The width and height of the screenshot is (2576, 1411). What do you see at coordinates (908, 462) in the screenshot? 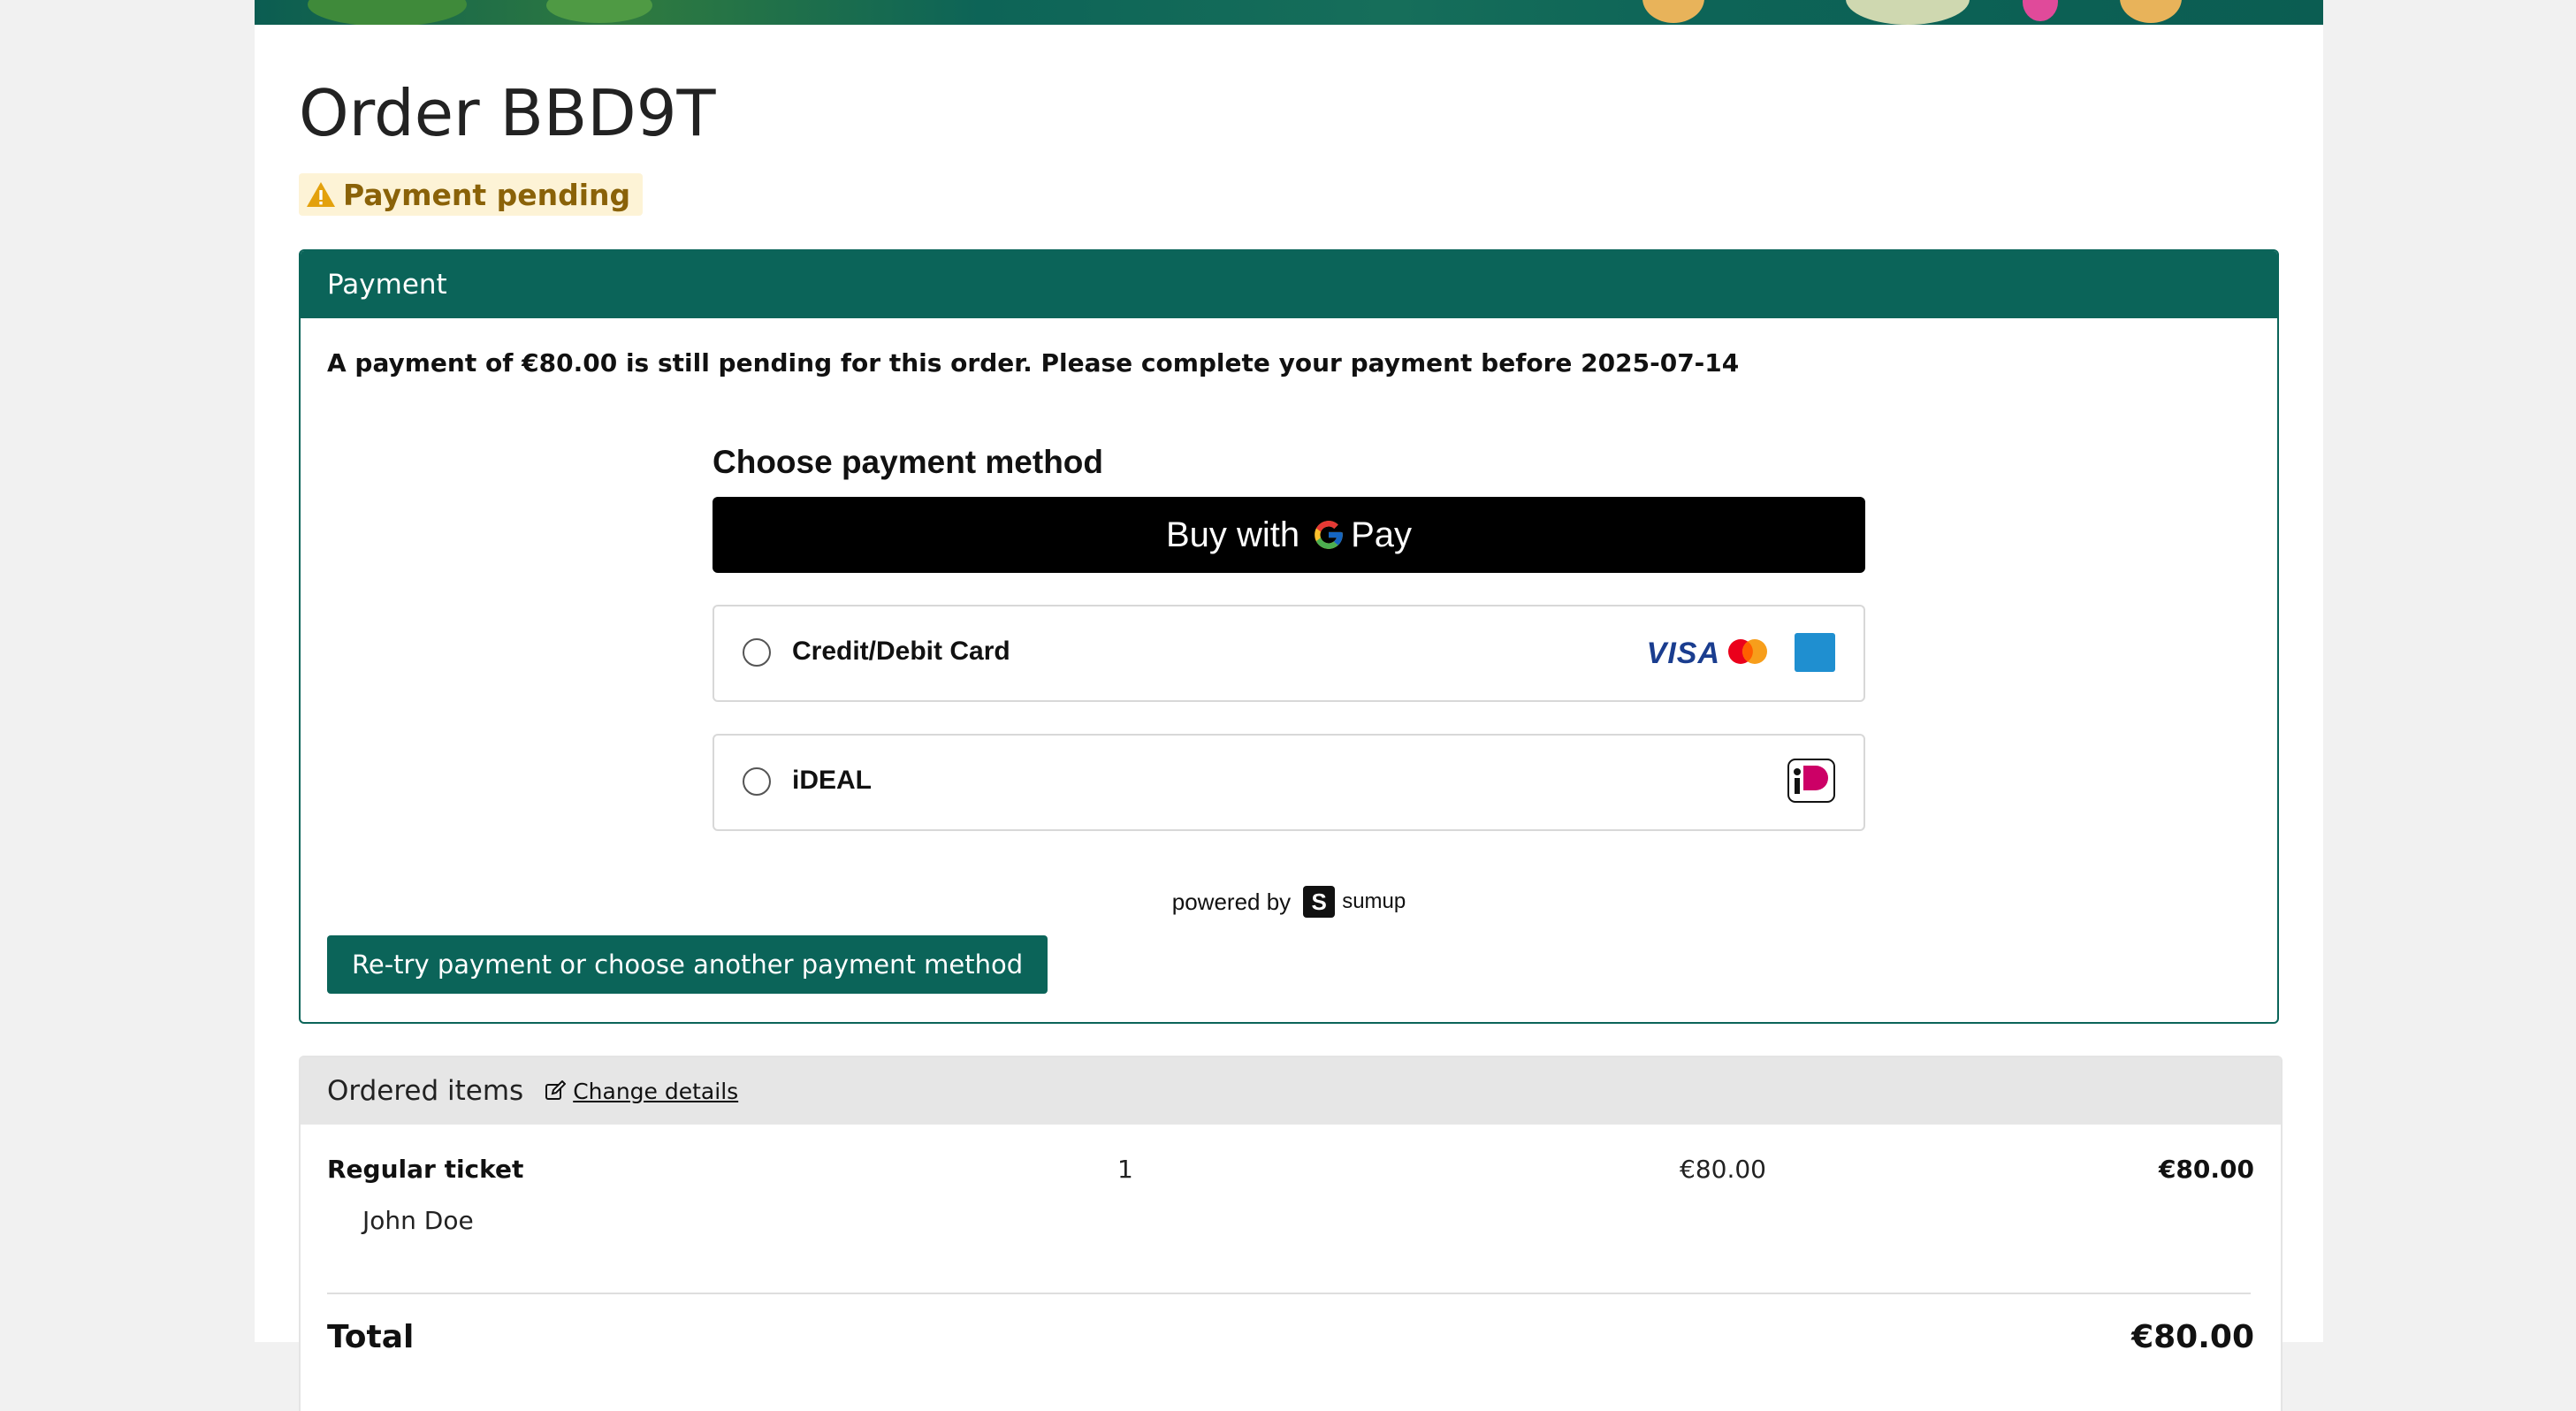
I see `choose-payment-method-title: Choose payment method` at bounding box center [908, 462].